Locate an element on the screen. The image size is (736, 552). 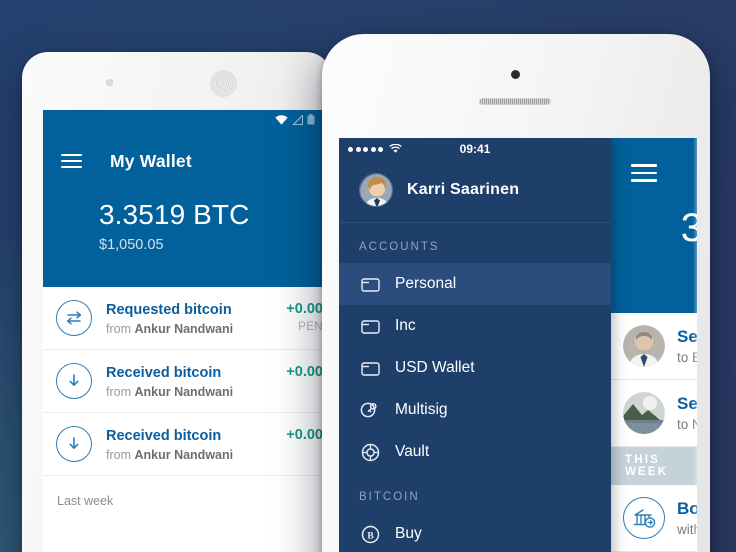
section-divider: THIS WEEK is located at coordinates (653, 466).